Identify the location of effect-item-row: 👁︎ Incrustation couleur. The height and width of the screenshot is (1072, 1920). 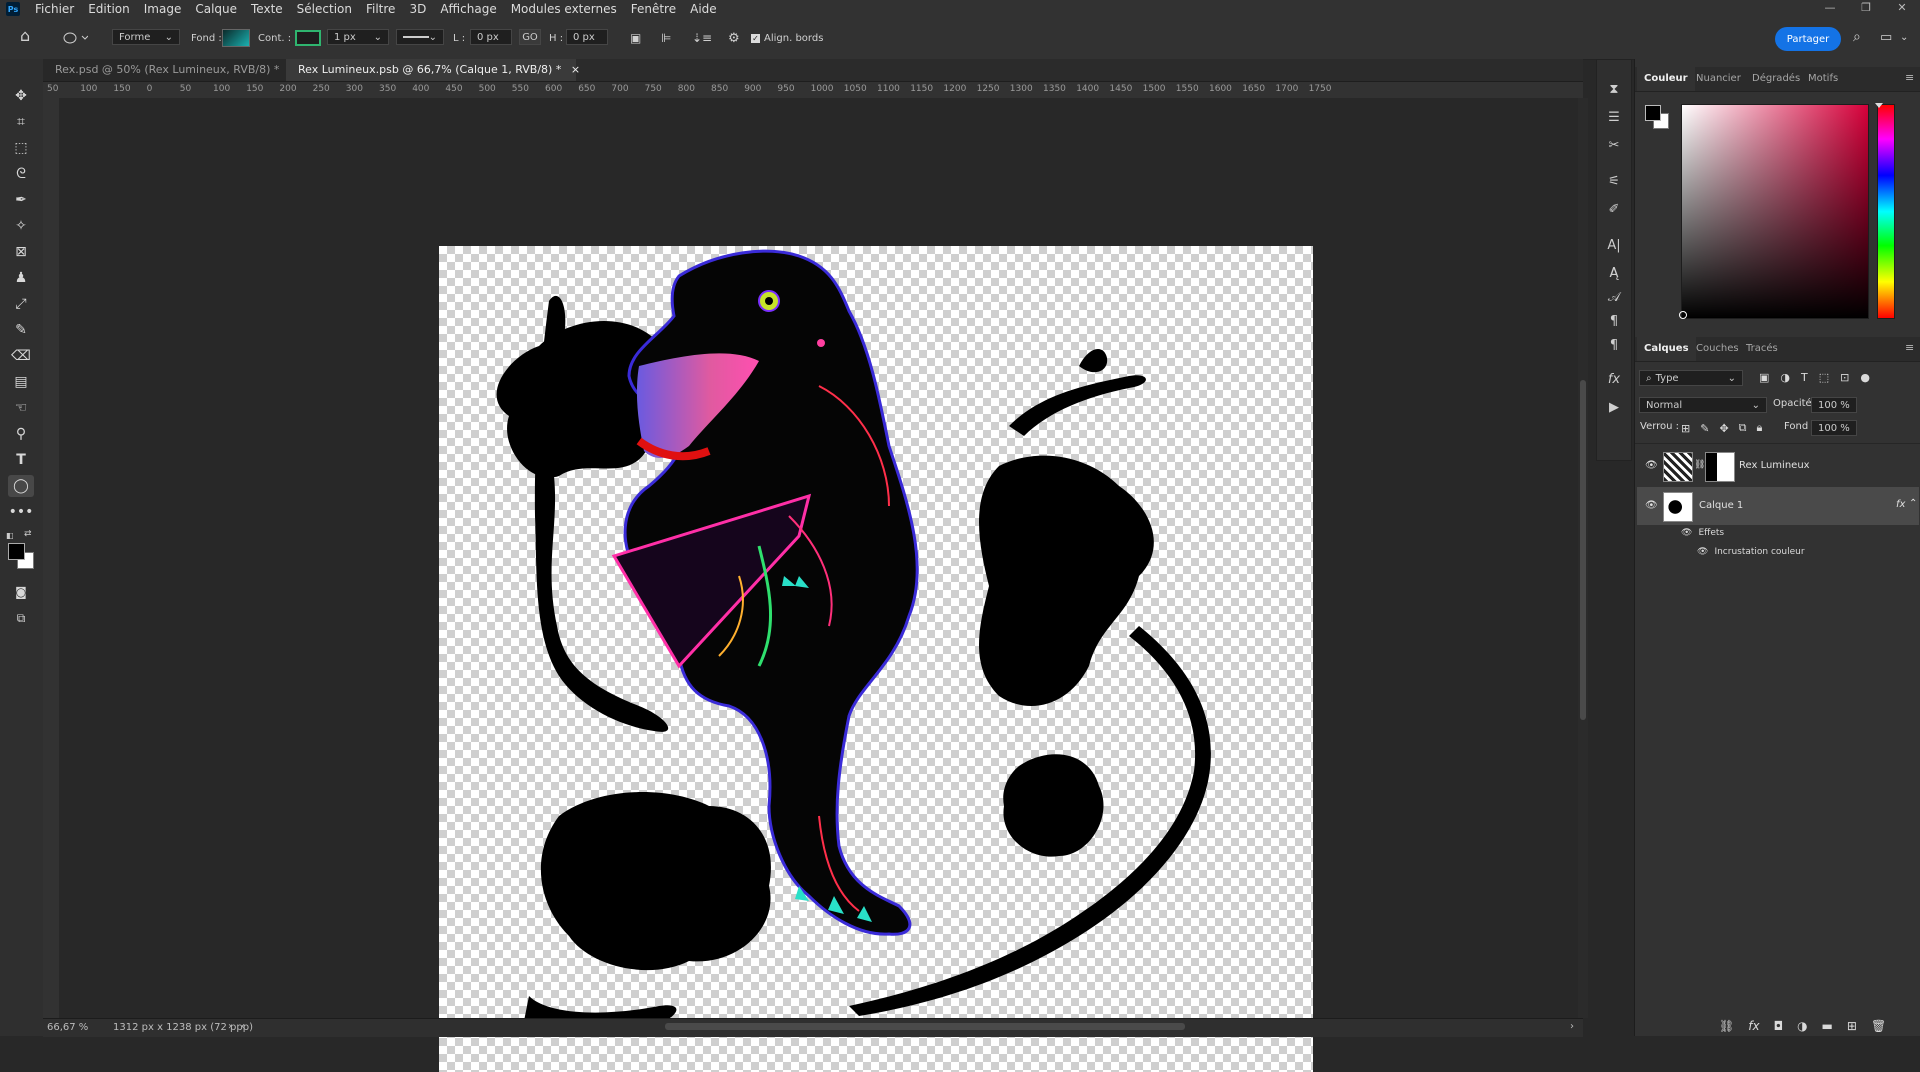
(1751, 552).